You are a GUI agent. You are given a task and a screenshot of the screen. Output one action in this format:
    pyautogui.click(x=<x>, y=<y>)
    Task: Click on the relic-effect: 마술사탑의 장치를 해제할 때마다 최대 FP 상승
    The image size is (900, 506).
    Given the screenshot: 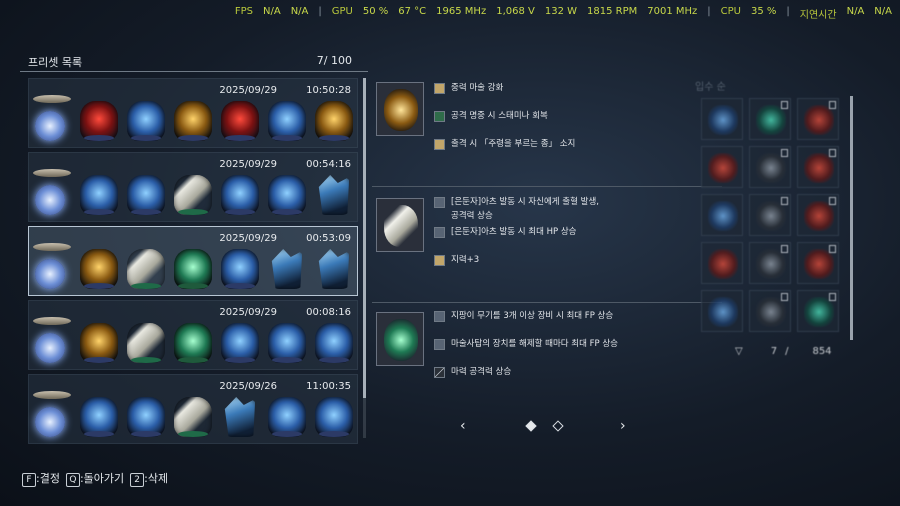 What is the action you would take?
    pyautogui.click(x=574, y=344)
    